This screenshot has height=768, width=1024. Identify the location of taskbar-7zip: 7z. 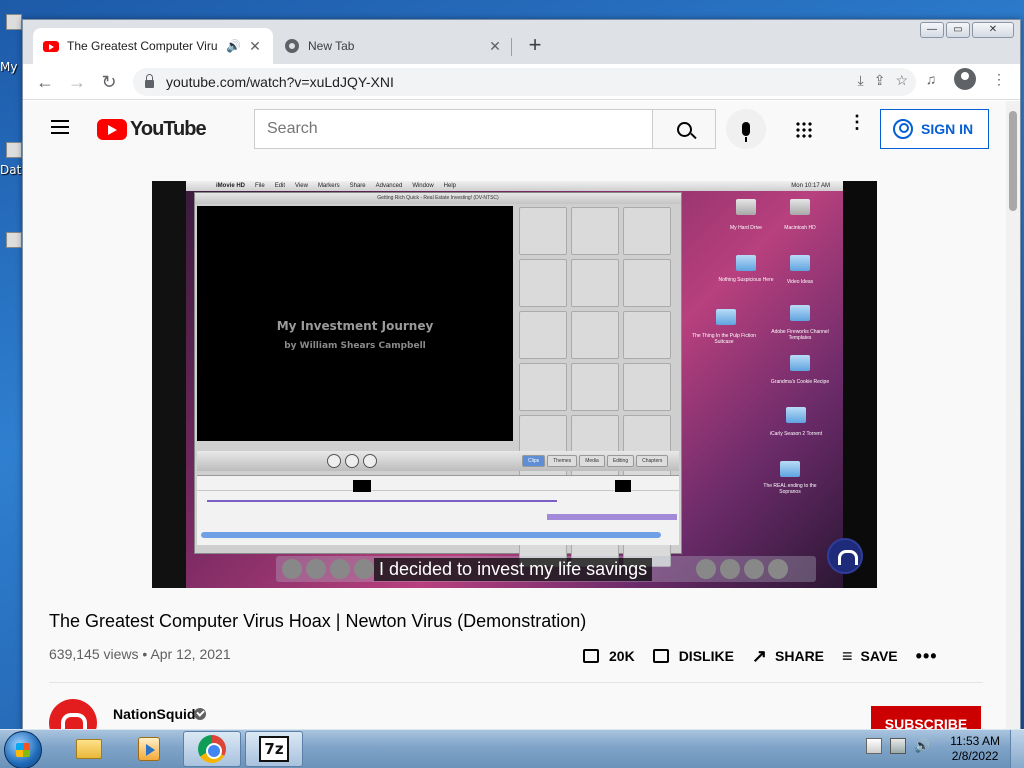
(274, 749).